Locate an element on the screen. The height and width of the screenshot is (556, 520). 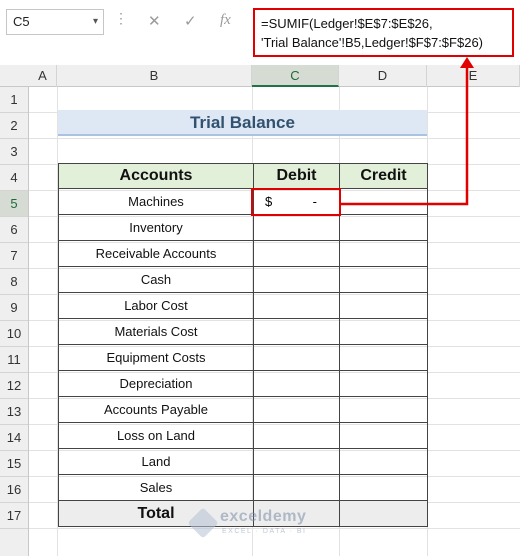
table-row: Inventory is located at coordinates (243, 227).